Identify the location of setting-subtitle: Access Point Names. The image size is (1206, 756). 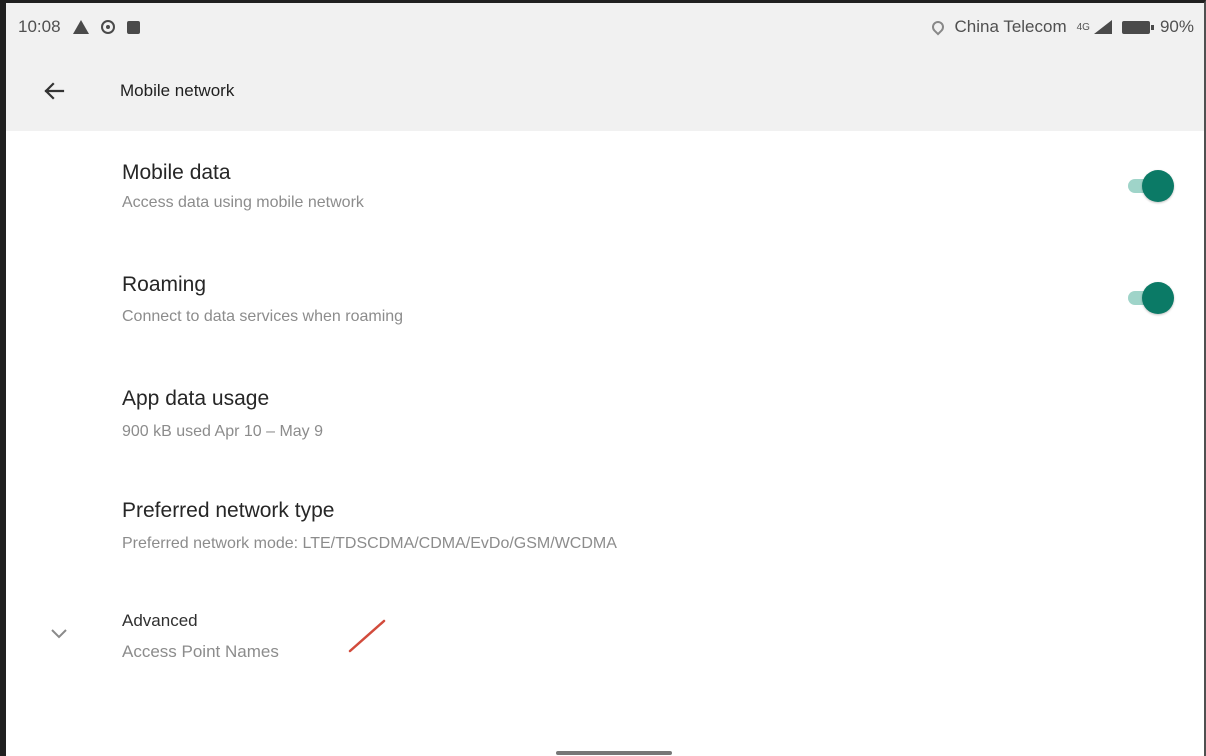
(200, 651).